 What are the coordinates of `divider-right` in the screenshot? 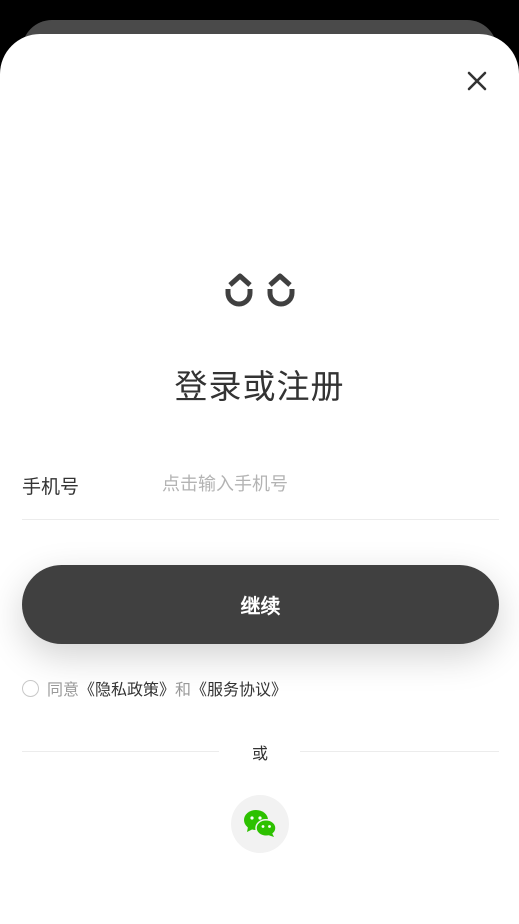 It's located at (399, 751).